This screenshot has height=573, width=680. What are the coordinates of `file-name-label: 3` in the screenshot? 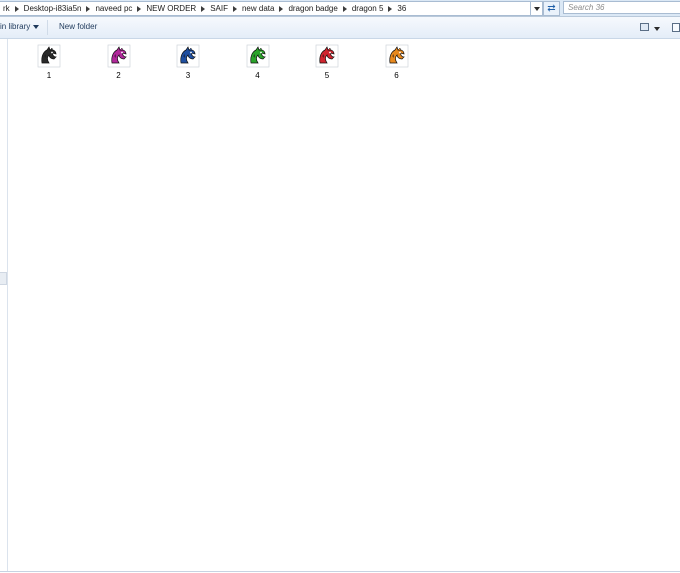 It's located at (188, 75).